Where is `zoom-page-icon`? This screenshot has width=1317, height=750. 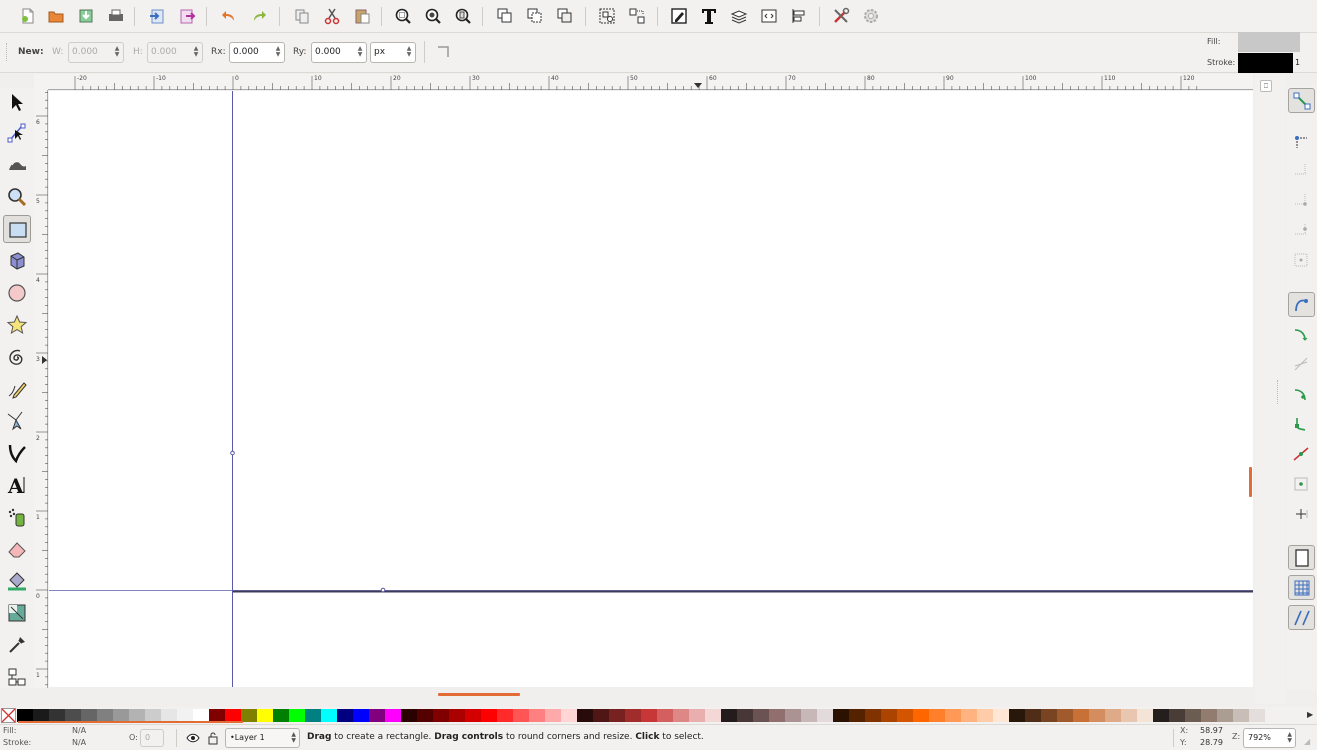 zoom-page-icon is located at coordinates (463, 16).